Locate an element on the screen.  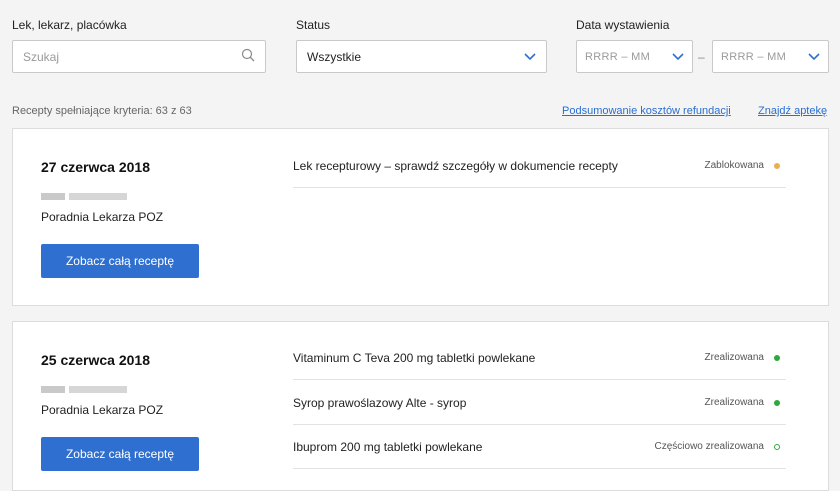
prescription-date: 25 czerwca 2018 is located at coordinates (95, 360).